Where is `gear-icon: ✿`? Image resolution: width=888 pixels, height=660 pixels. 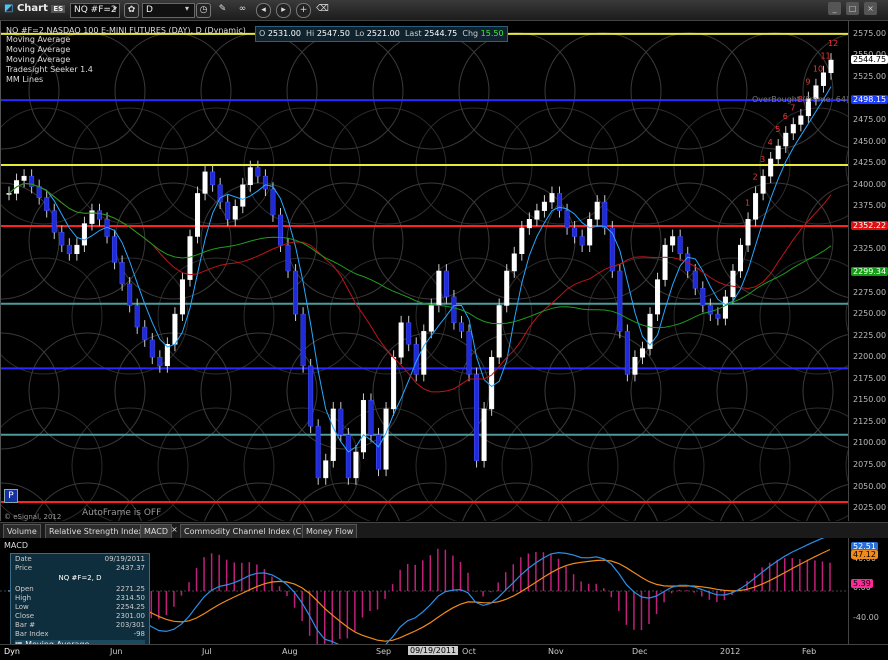
gear-icon: ✿ is located at coordinates (131, 10).